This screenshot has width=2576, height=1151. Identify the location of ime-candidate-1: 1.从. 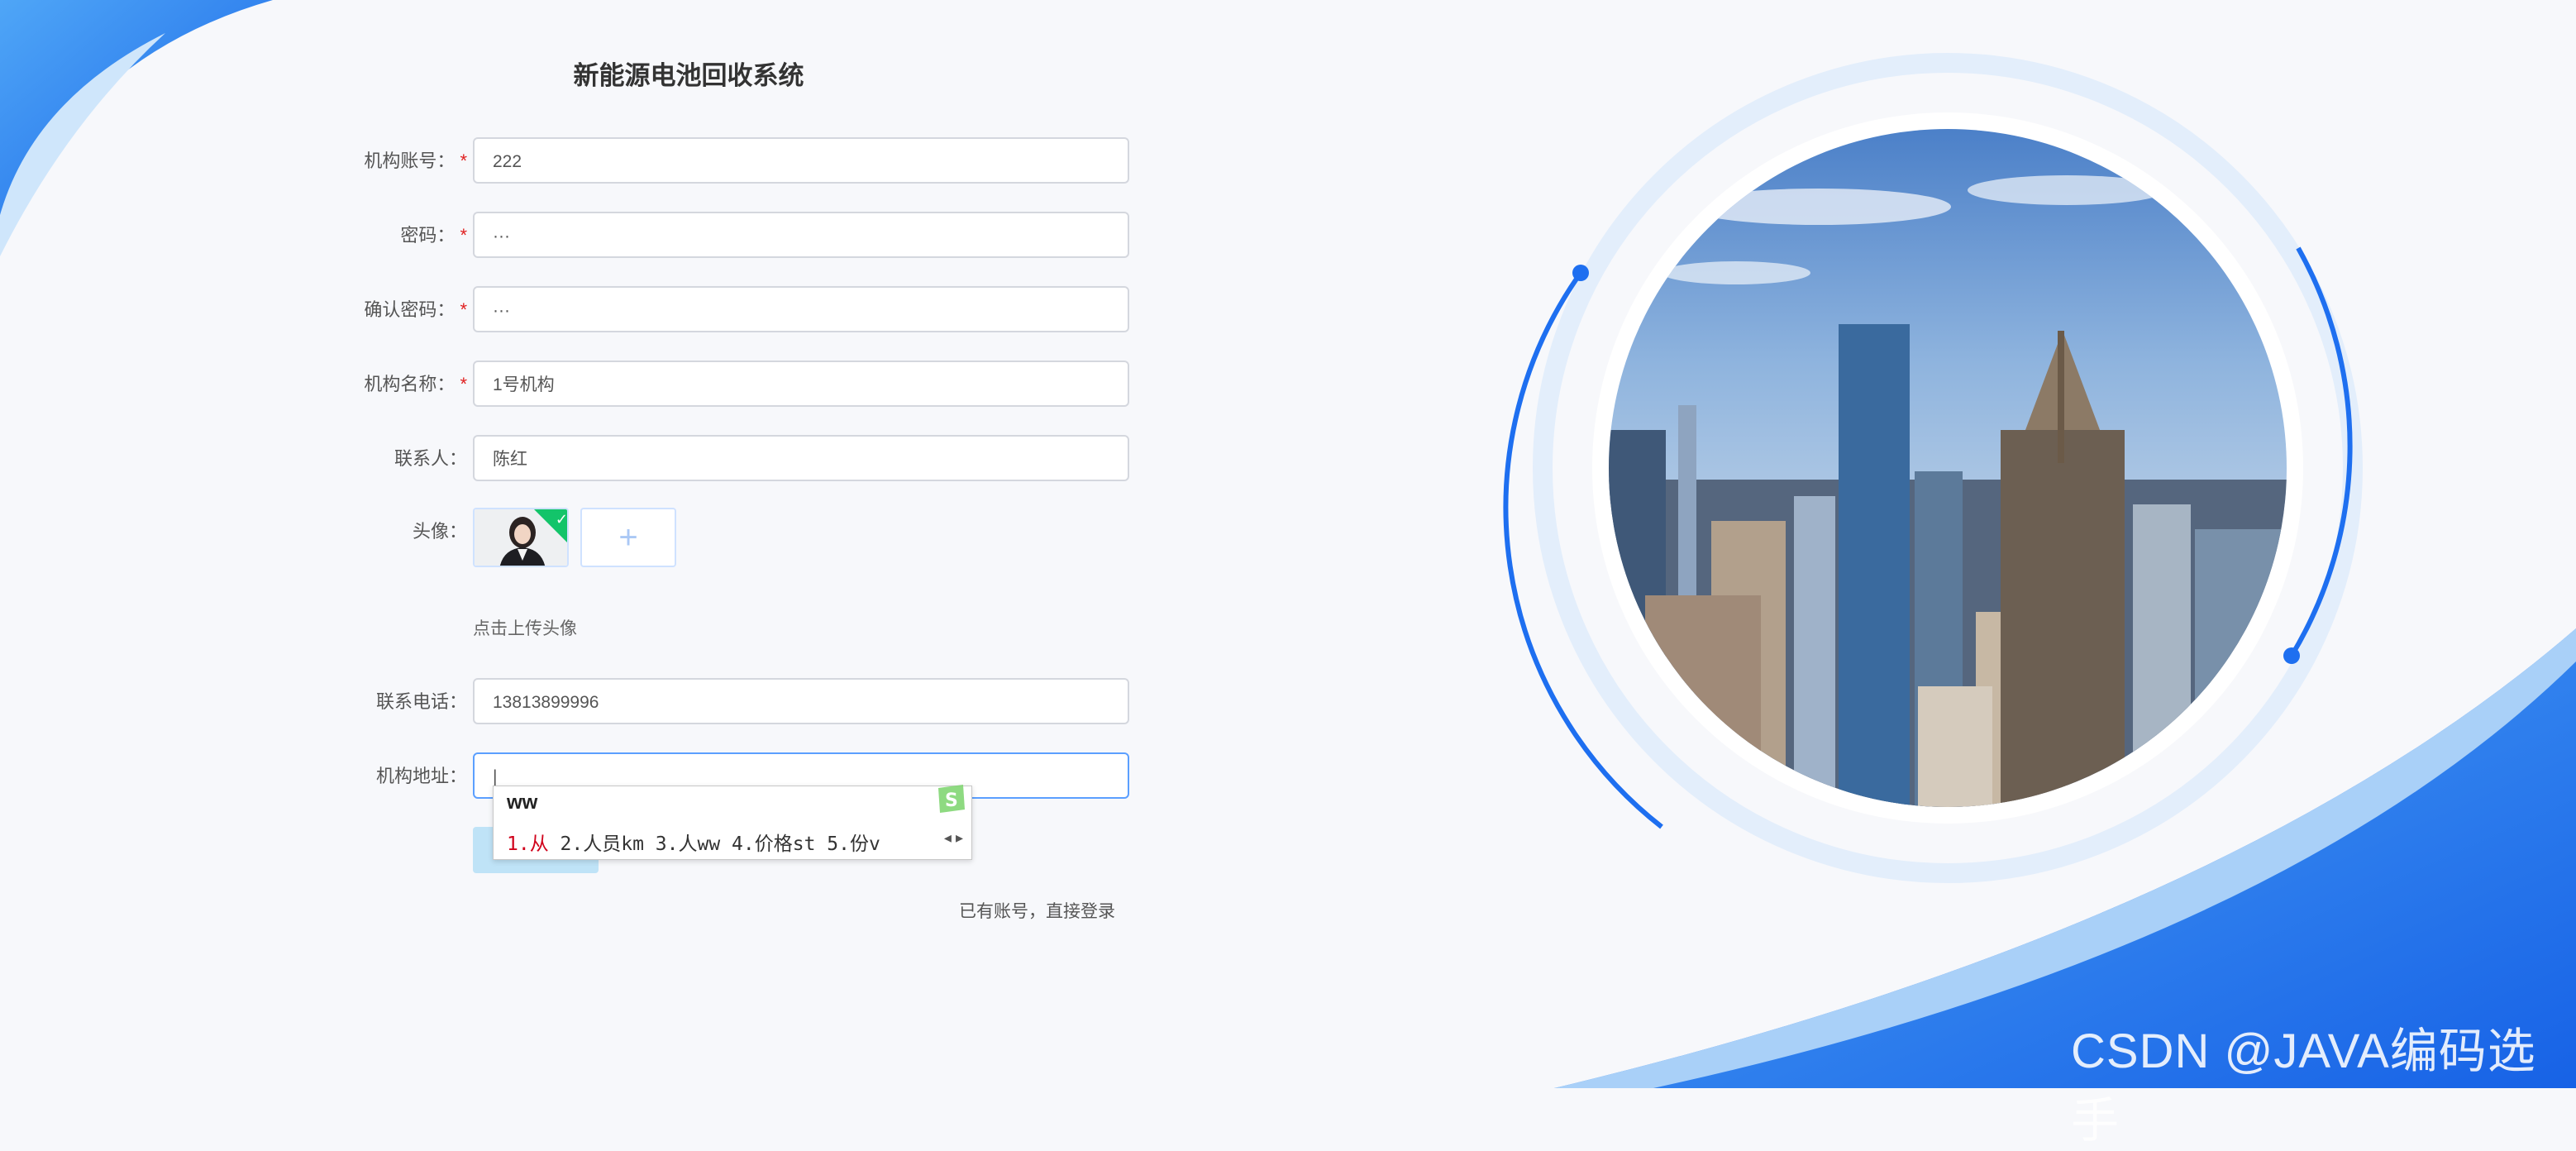
(528, 844).